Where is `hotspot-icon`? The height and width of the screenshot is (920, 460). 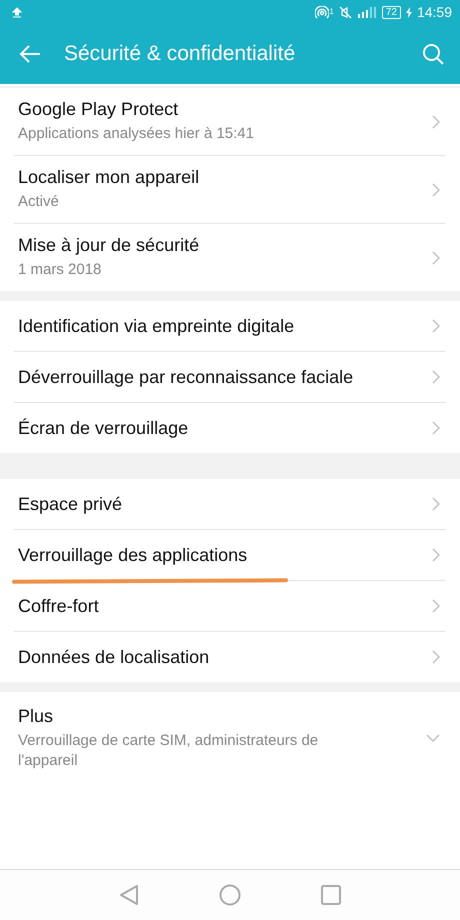 hotspot-icon is located at coordinates (322, 12).